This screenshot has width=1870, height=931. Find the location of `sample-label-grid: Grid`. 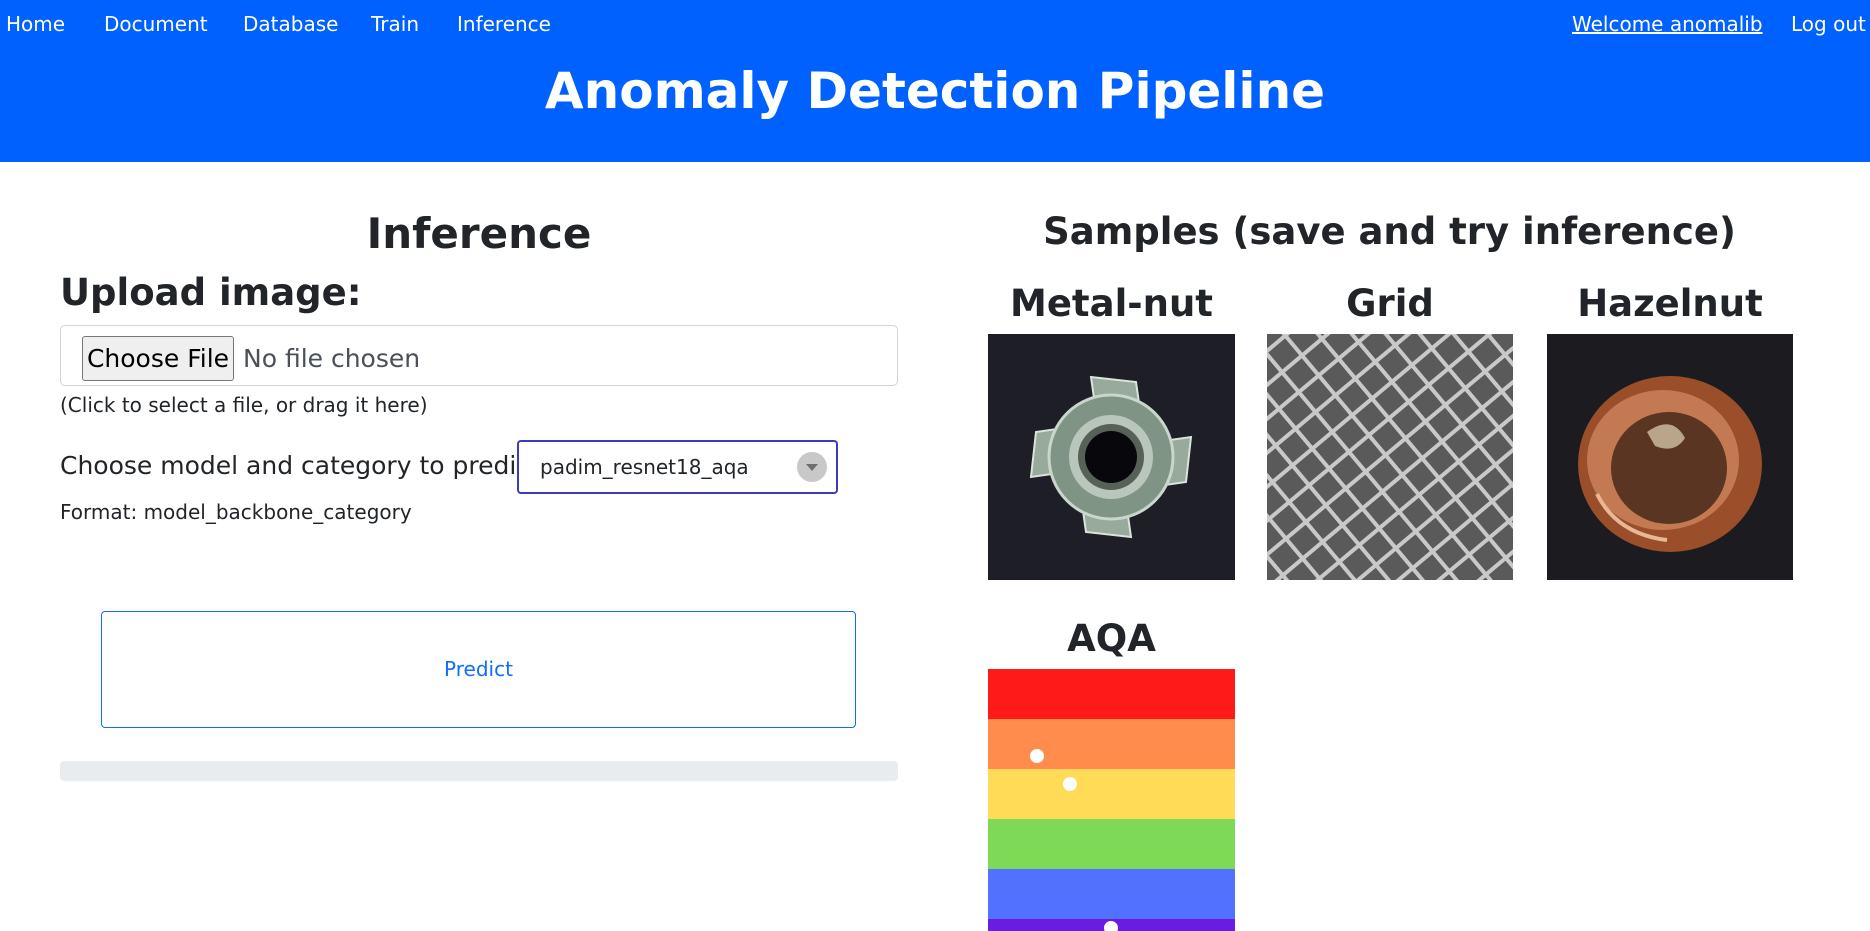

sample-label-grid: Grid is located at coordinates (1390, 303).